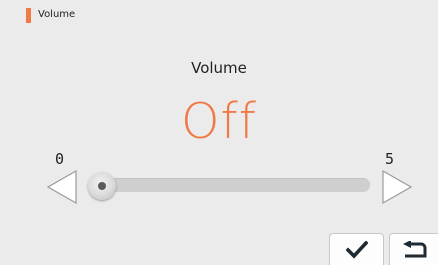  What do you see at coordinates (219, 14) in the screenshot?
I see `header: Volume` at bounding box center [219, 14].